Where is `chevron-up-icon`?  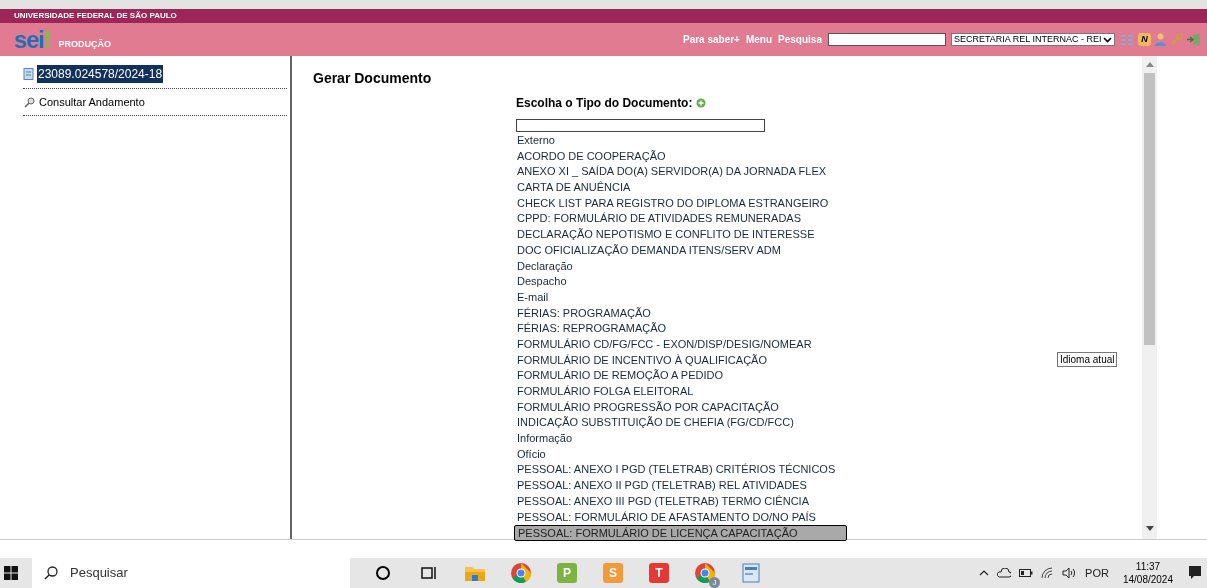
chevron-up-icon is located at coordinates (984, 573).